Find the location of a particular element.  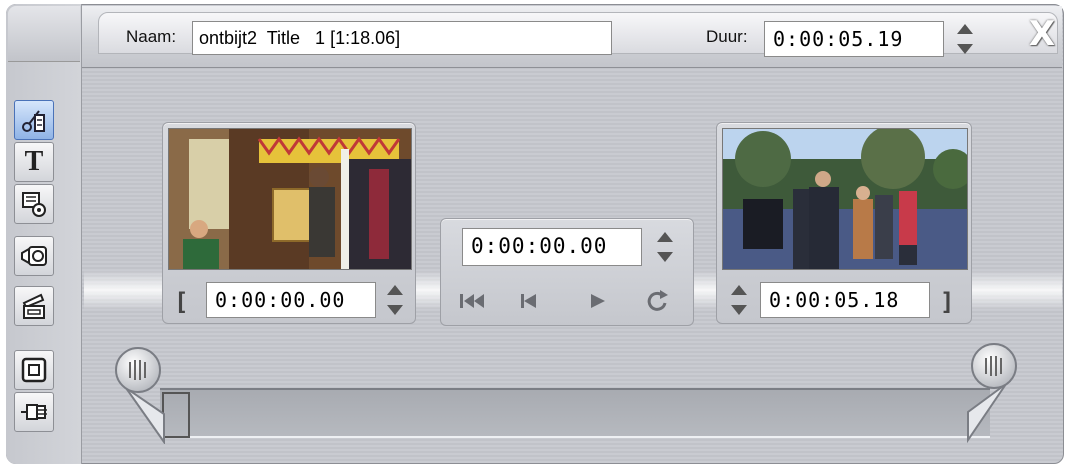

go-to-start-button is located at coordinates (473, 301).